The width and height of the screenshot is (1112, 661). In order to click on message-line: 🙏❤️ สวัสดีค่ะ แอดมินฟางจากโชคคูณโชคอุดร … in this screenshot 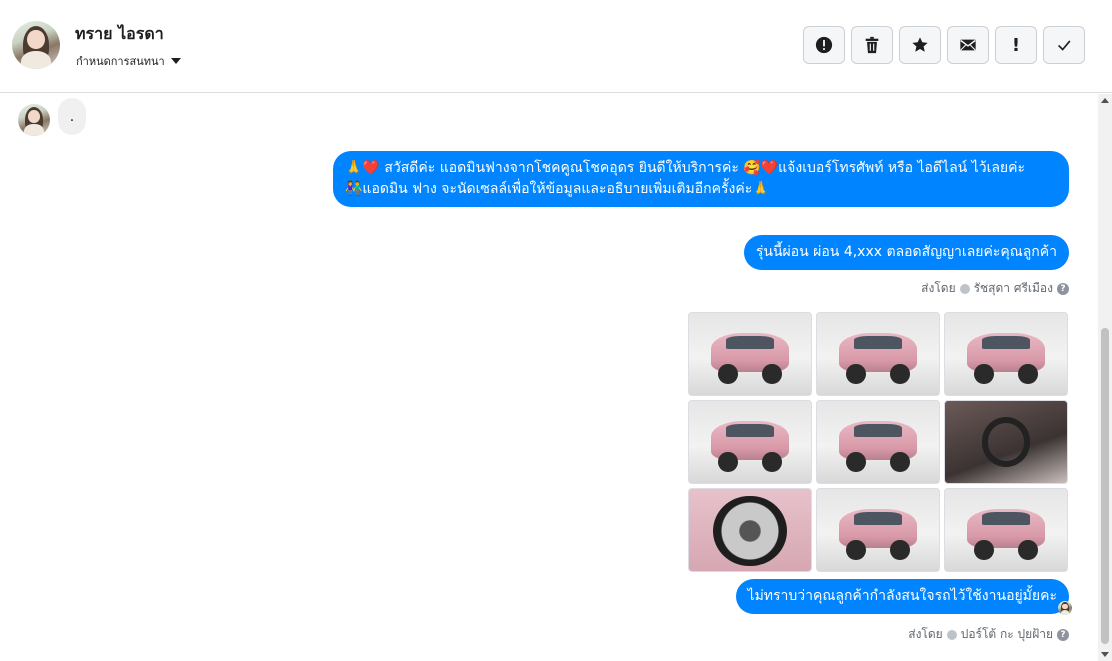, I will do `click(685, 168)`.